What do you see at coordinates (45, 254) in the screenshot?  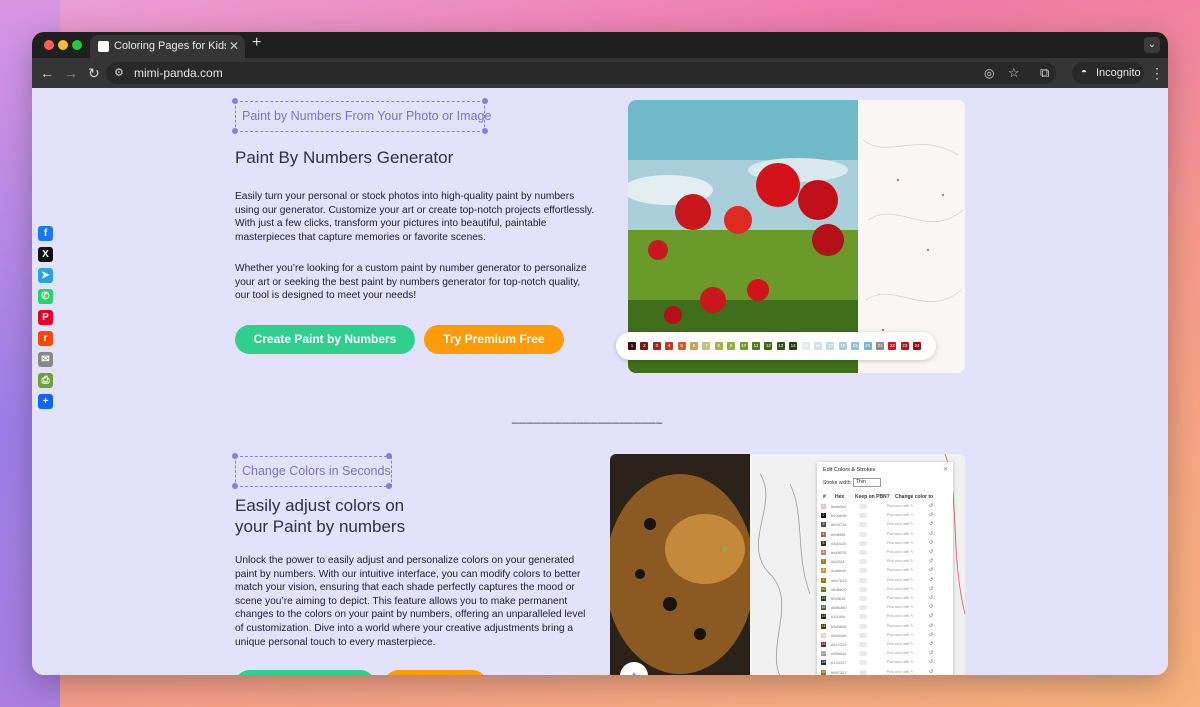 I see `x-icon: X` at bounding box center [45, 254].